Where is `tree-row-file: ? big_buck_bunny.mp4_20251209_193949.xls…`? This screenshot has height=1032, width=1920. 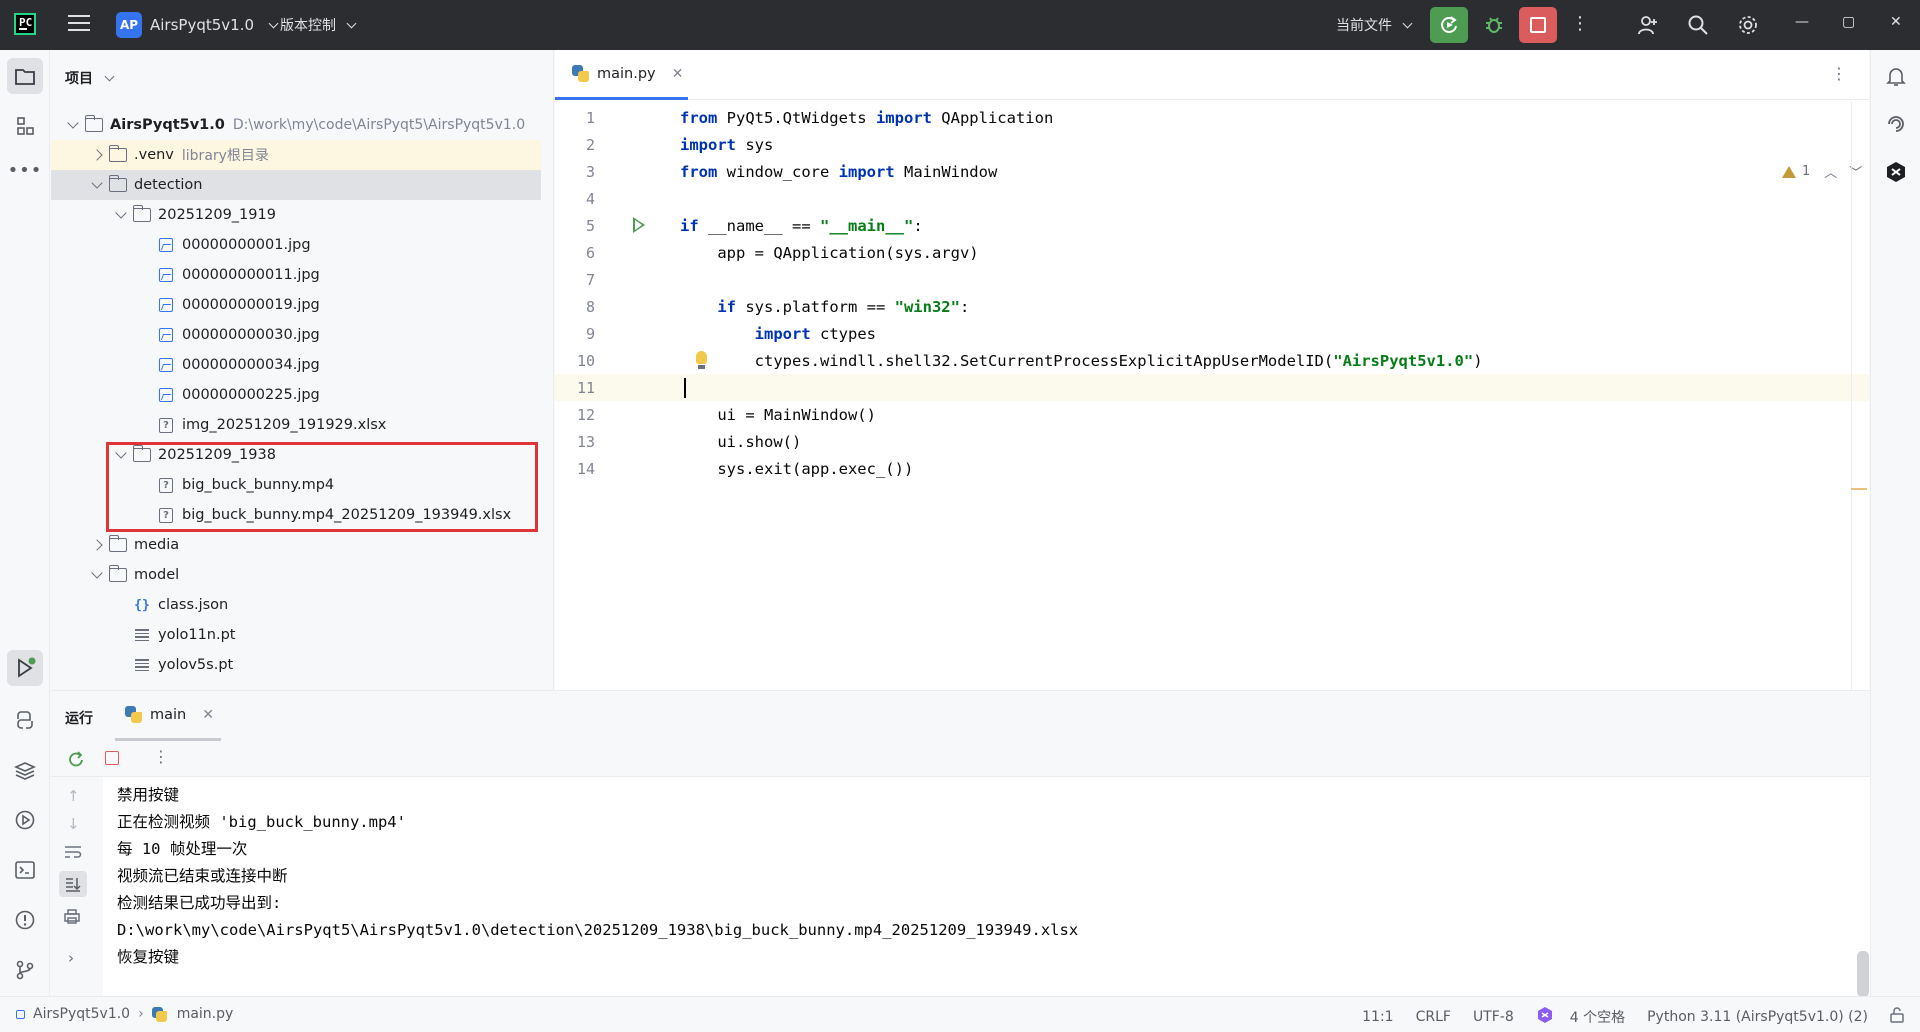 tree-row-file: ? big_buck_bunny.mp4_20251209_193949.xls… is located at coordinates (296, 515).